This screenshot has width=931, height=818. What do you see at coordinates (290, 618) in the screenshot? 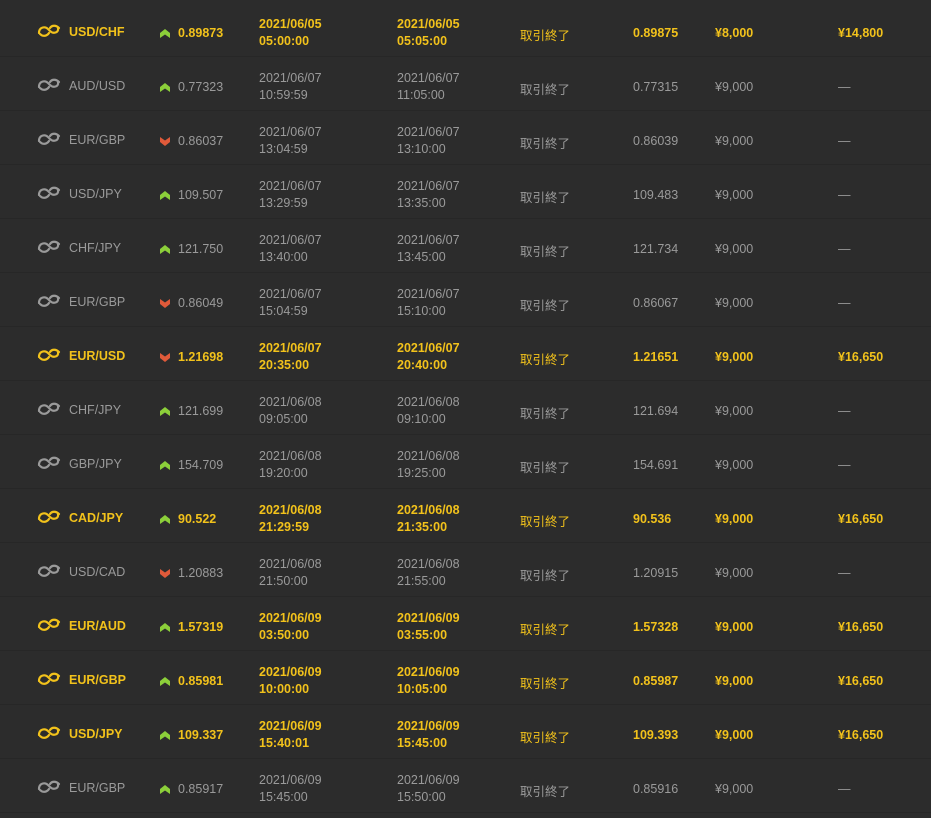
I see `start-date: 2021/06/09` at bounding box center [290, 618].